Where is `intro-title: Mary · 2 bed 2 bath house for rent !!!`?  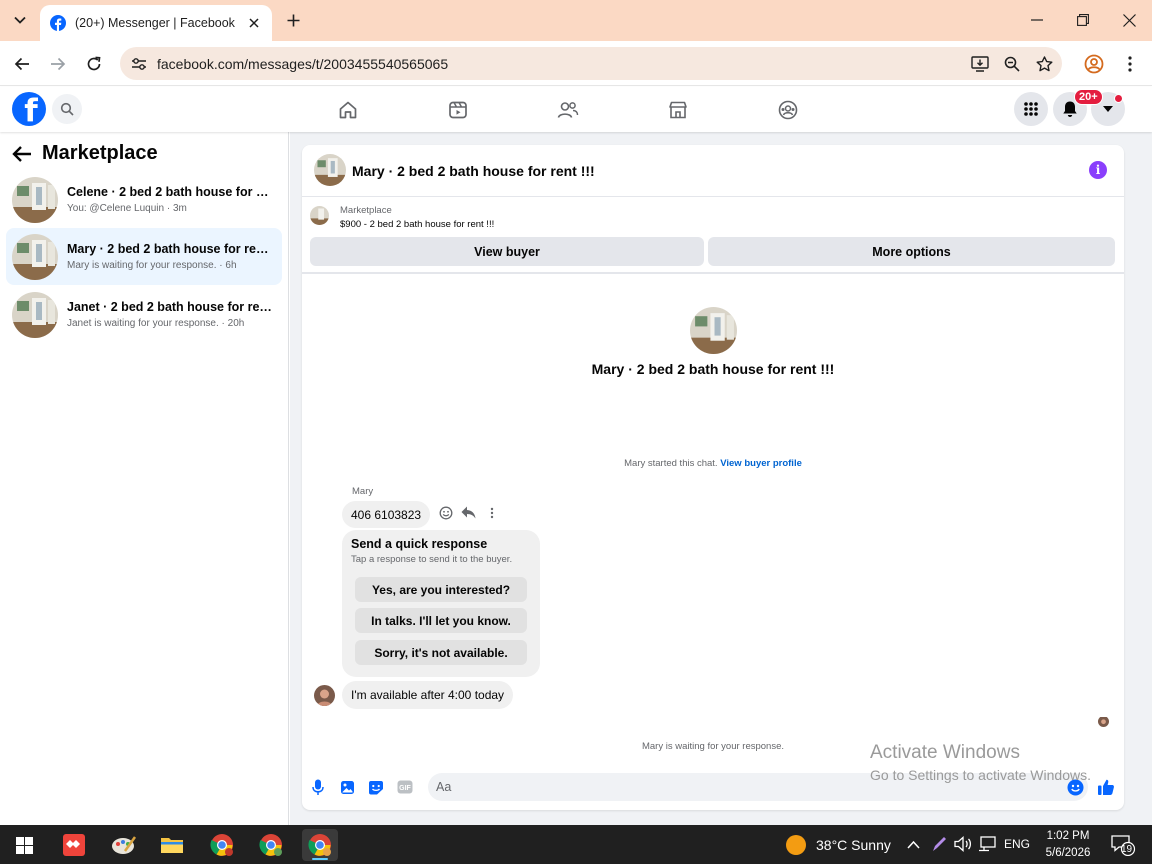 intro-title: Mary · 2 bed 2 bath house for rent !!! is located at coordinates (713, 369).